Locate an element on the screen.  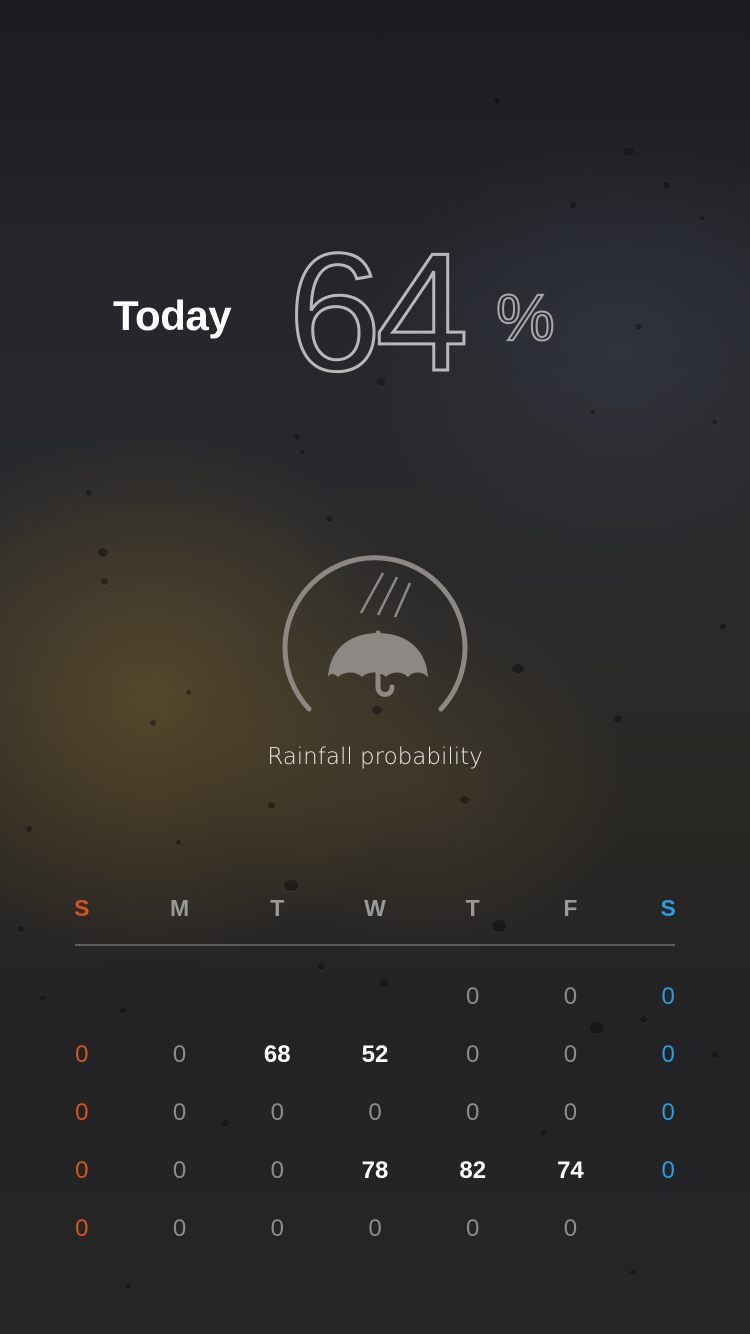
calendar-week-row: 0 0 68 52 0 0 0 is located at coordinates (375, 1055).